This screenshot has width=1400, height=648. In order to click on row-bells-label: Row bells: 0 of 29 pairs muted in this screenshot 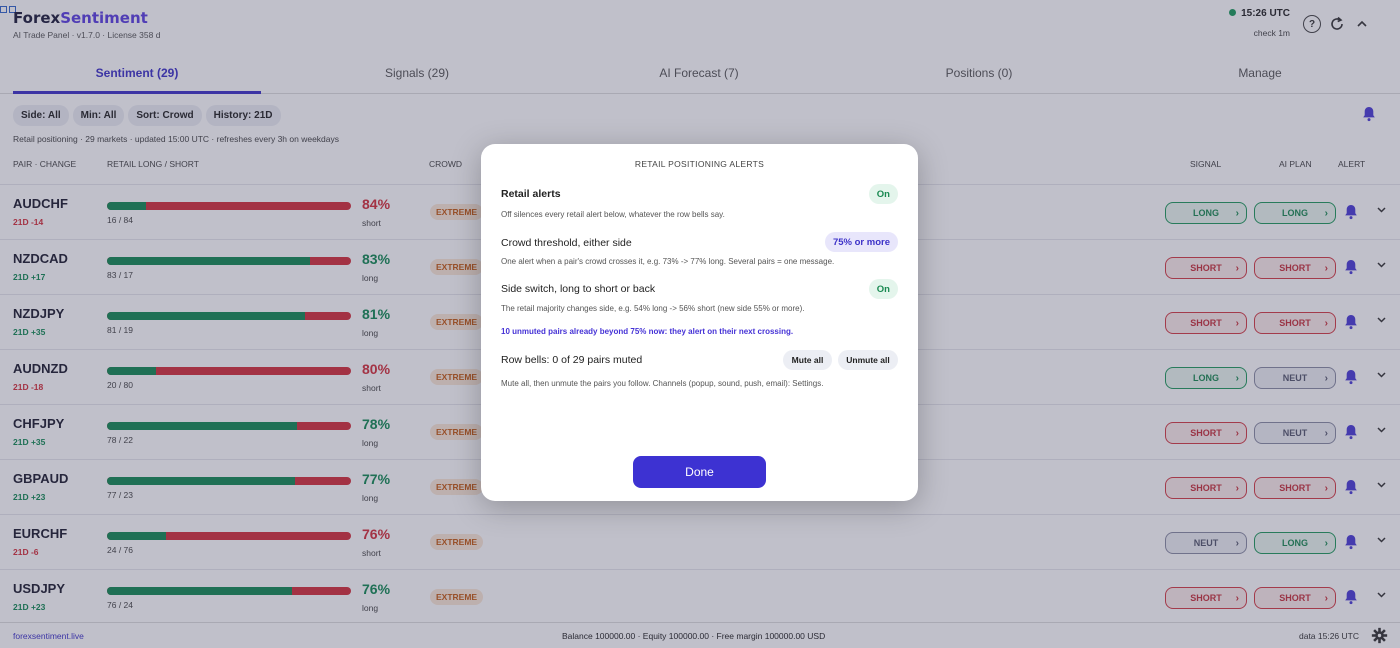, I will do `click(572, 360)`.